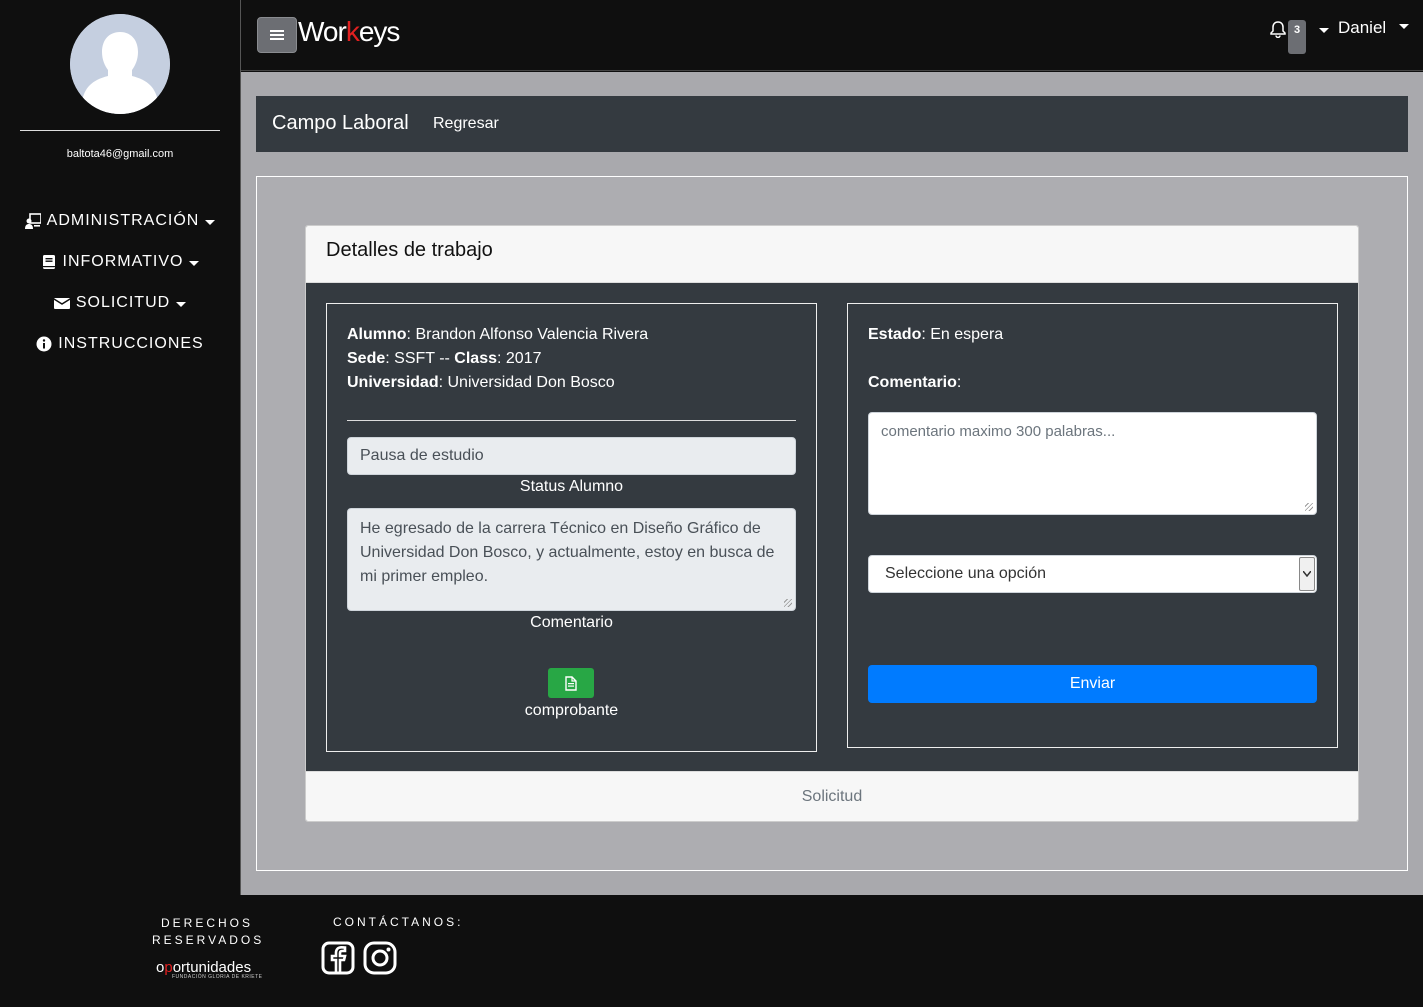  I want to click on sidebar-item-instrucciones: INSTRUCCIONES, so click(120, 343).